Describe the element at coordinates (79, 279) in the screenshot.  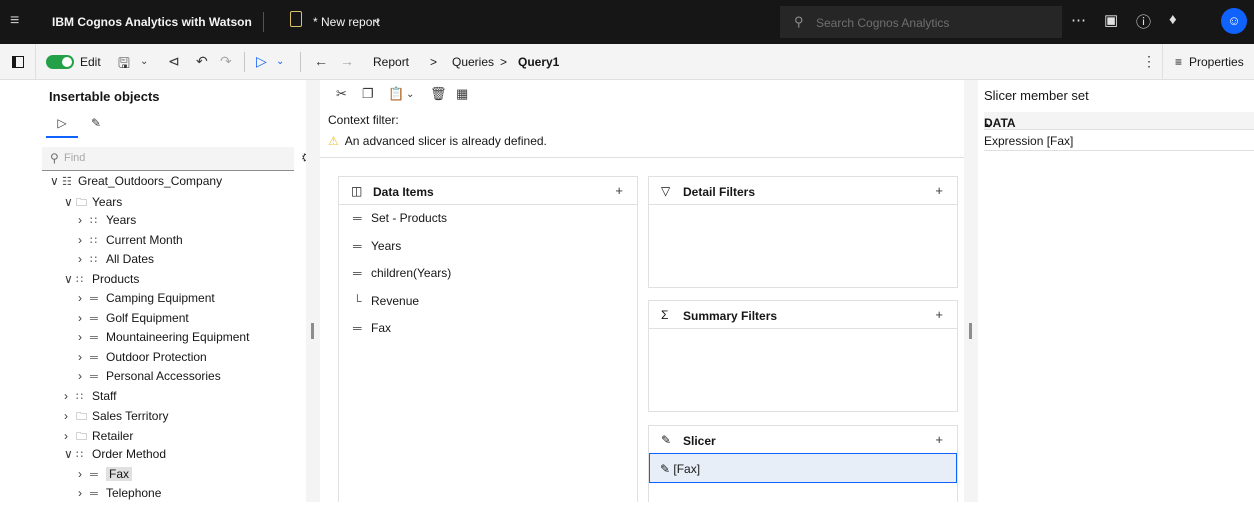
I see `hierarchy-icon: ∷` at that location.